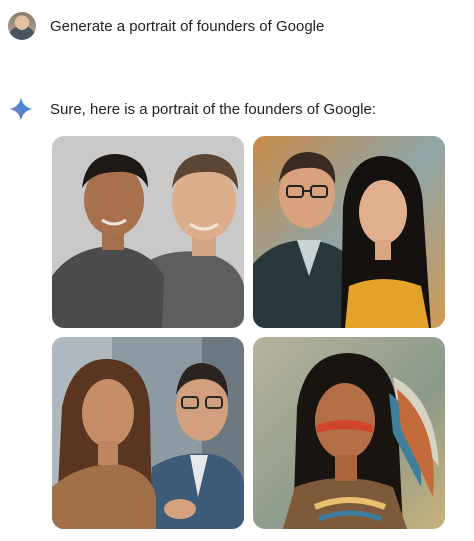 The height and width of the screenshot is (541, 474). I want to click on user-avatar, so click(22, 26).